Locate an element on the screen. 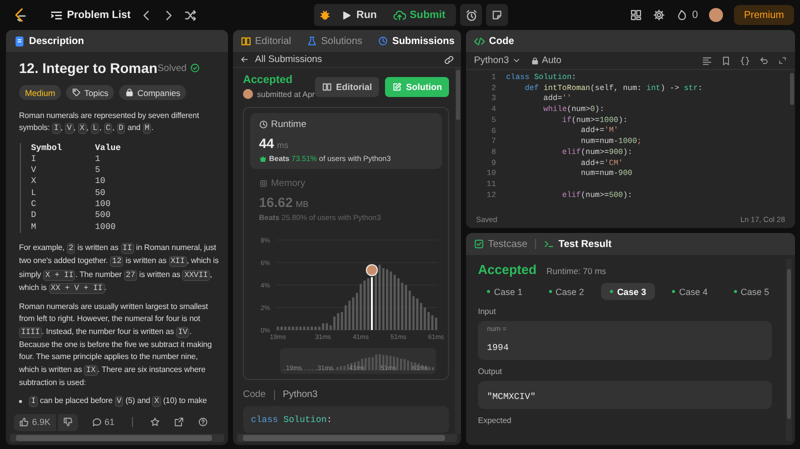 The width and height of the screenshot is (800, 449). problem-title: 12. Integer to Roman is located at coordinates (88, 68).